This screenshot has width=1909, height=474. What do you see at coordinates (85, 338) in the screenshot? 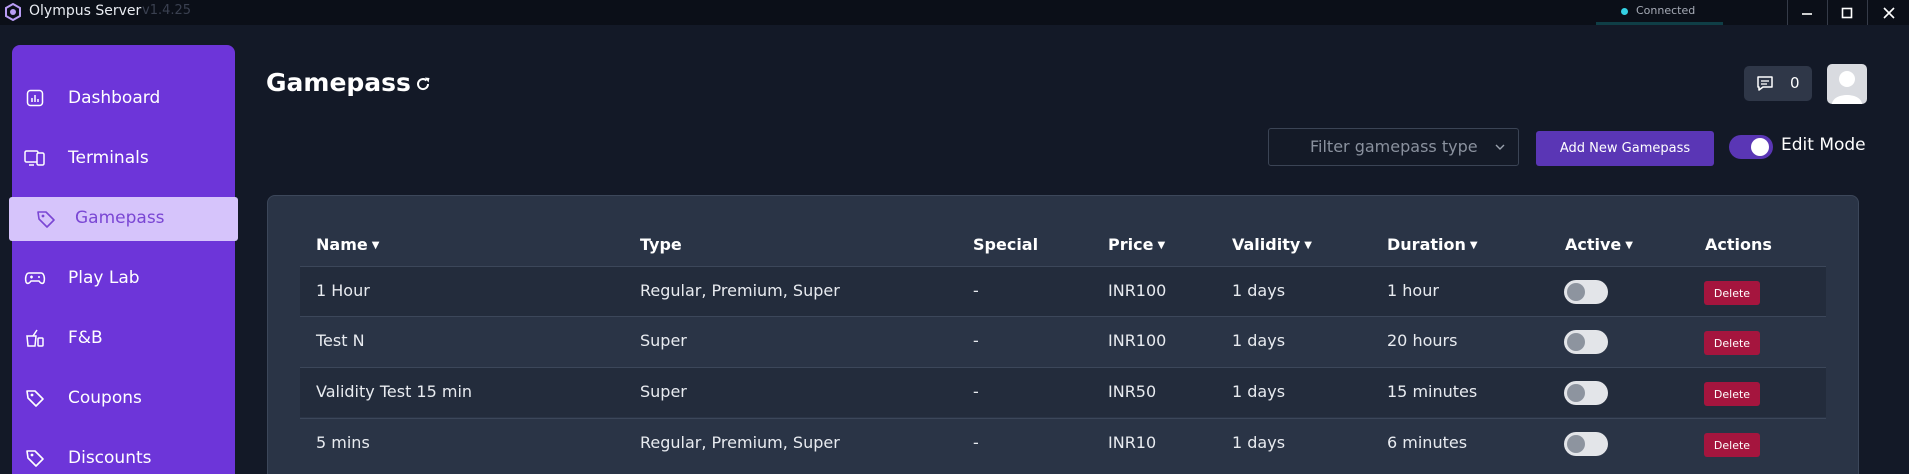
I see `sidebar-item-label: F&B` at bounding box center [85, 338].